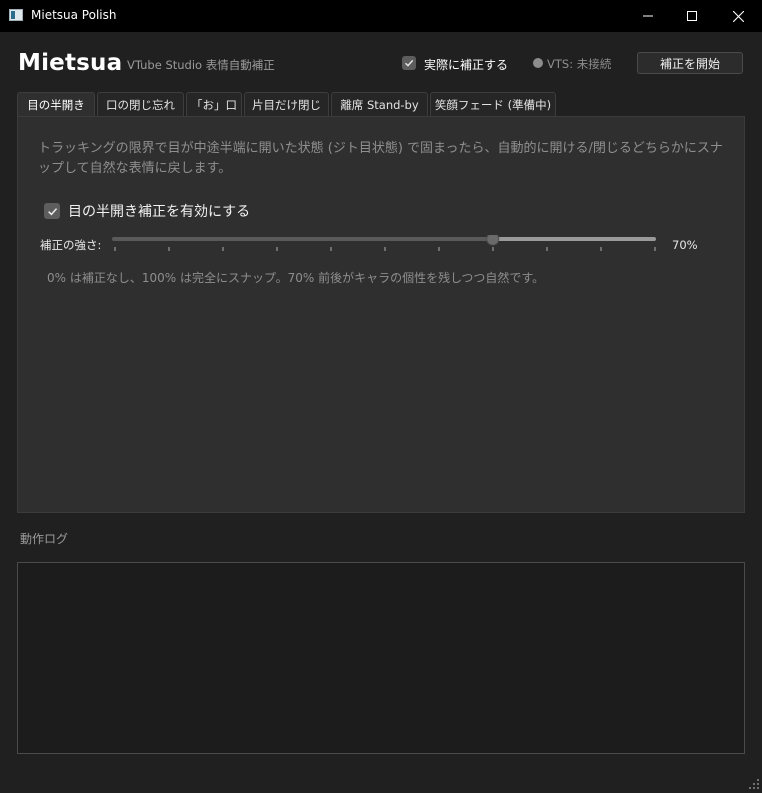 Image resolution: width=762 pixels, height=793 pixels. I want to click on enable-label: 目の半開き補正を有効にする, so click(159, 211).